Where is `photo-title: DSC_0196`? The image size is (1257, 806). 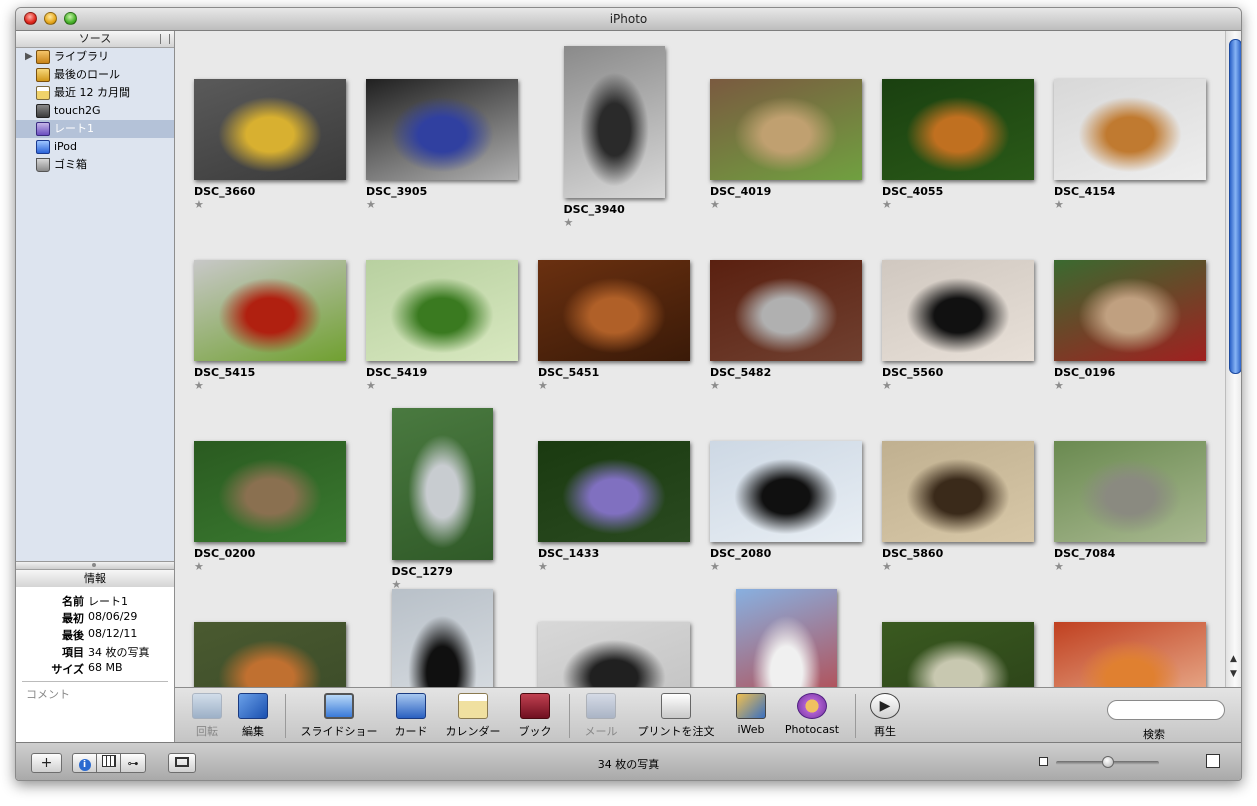 photo-title: DSC_0196 is located at coordinates (1084, 372).